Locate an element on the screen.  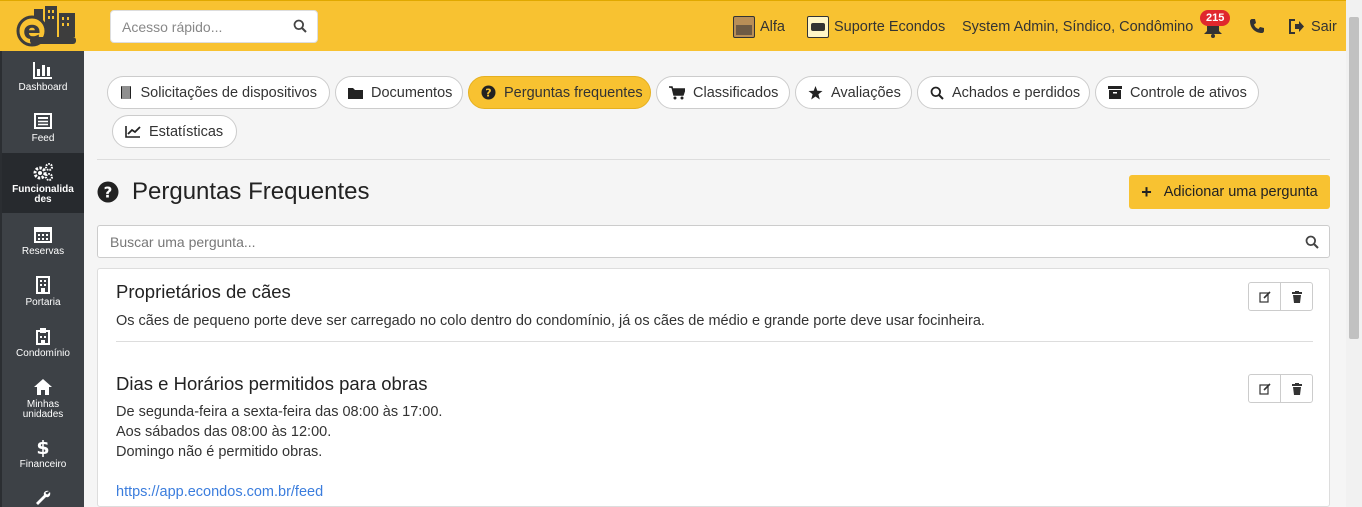
faq-answer-line: Aos sábados das 08:00 às 12:00. is located at coordinates (224, 432).